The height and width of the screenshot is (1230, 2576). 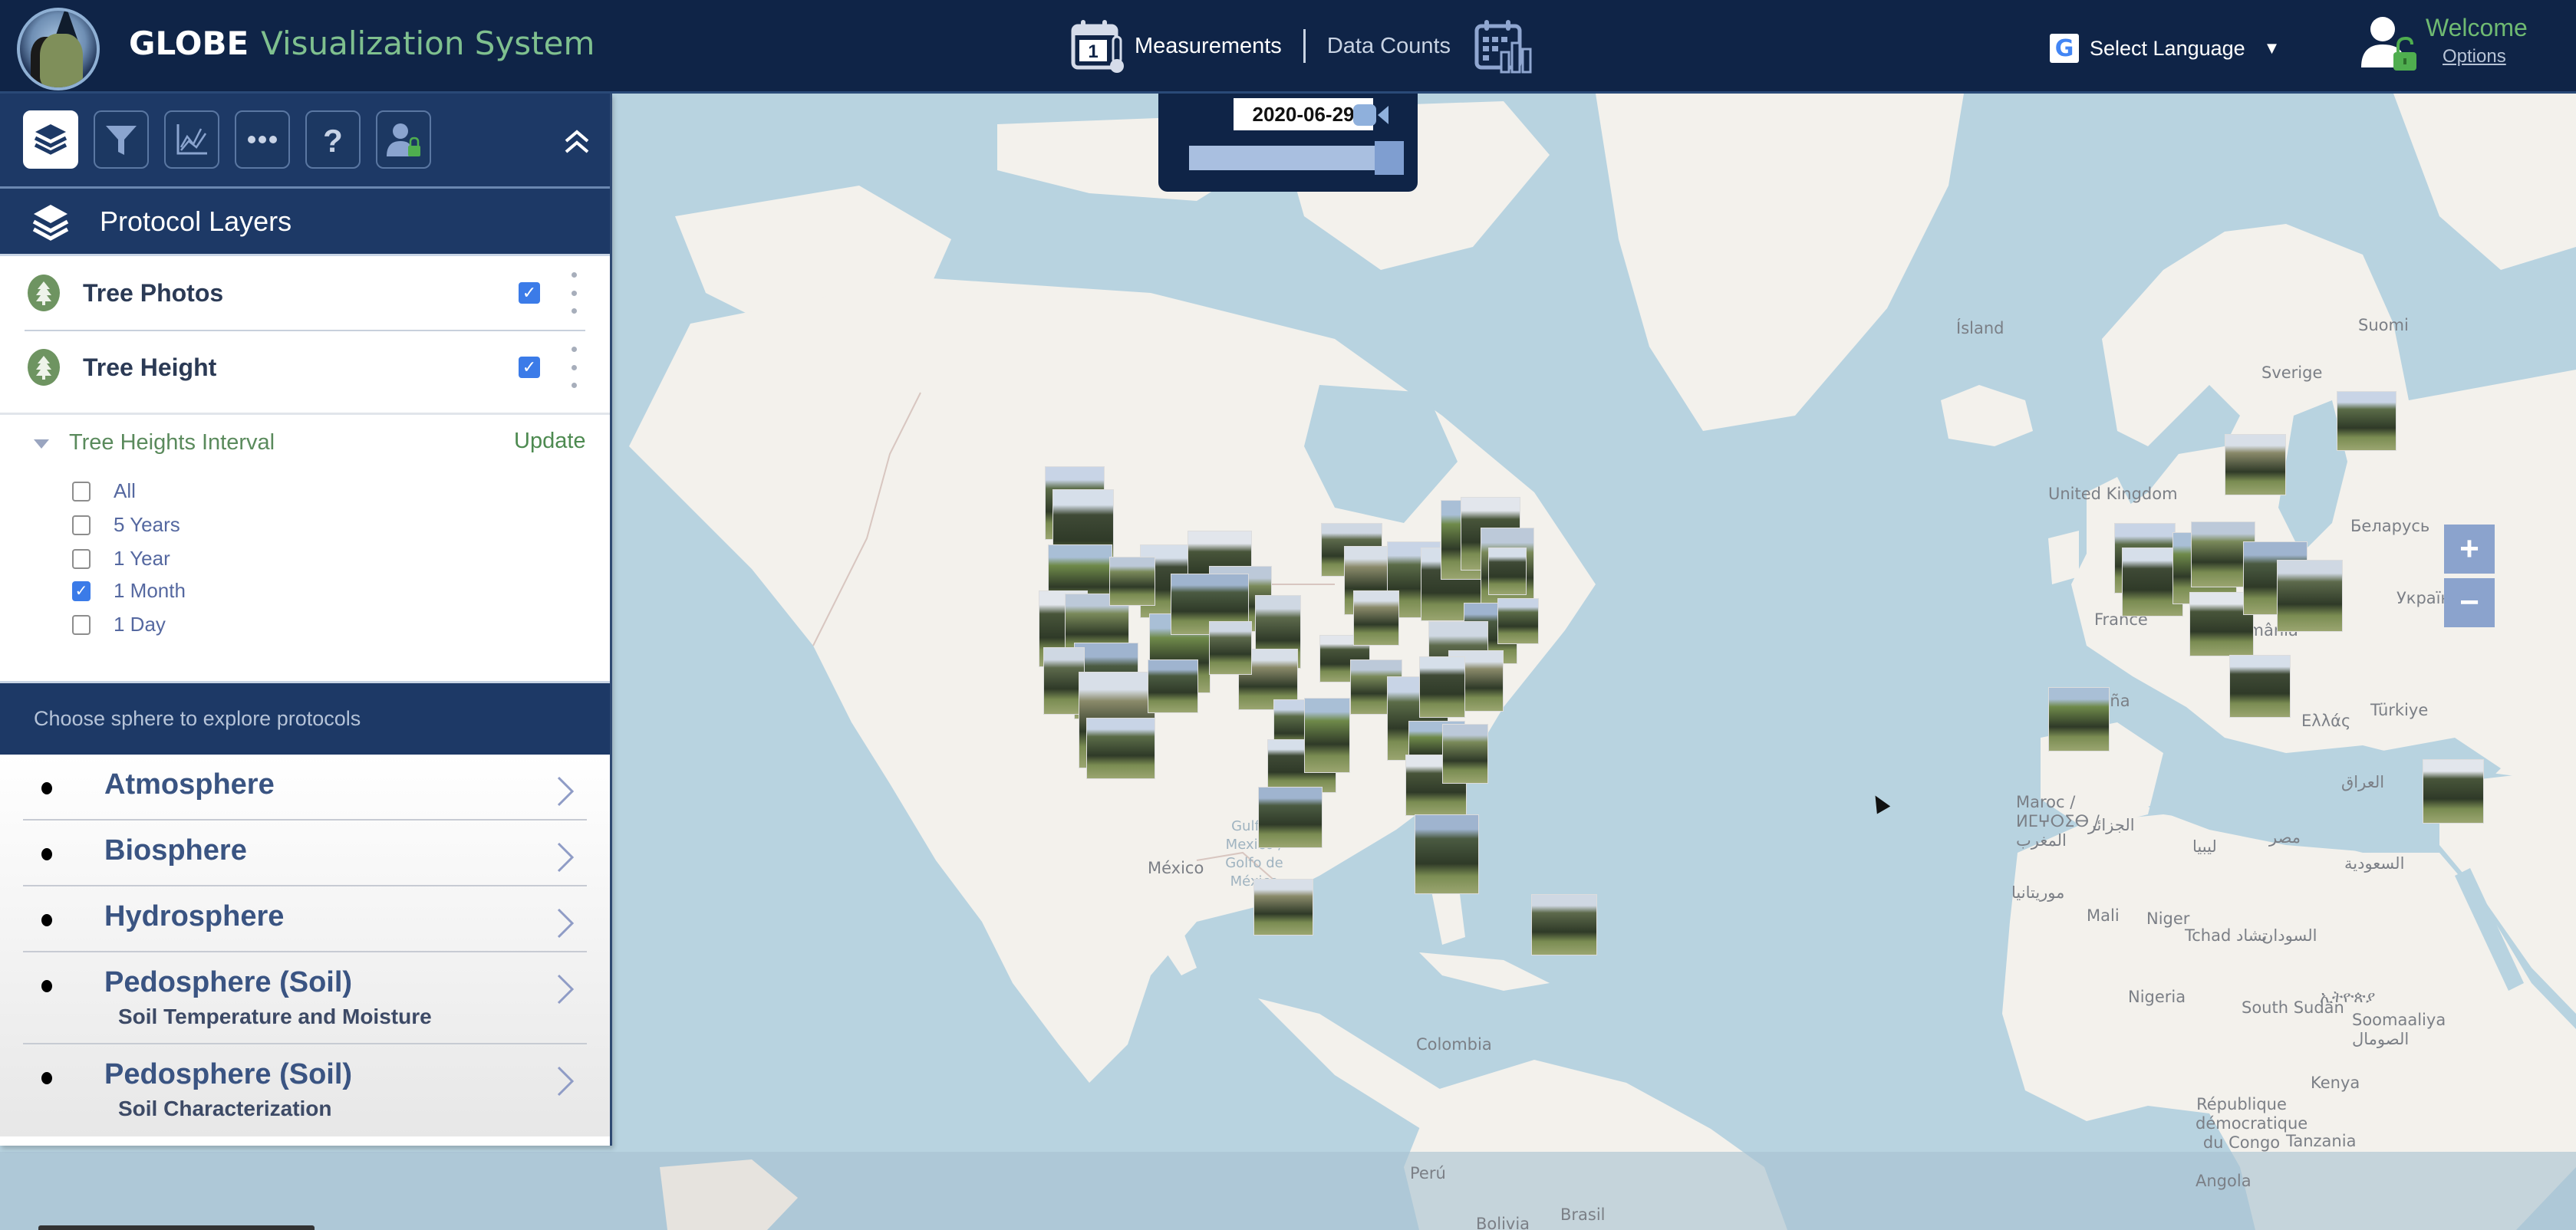 What do you see at coordinates (305, 788) in the screenshot?
I see `sphere-item-atmosphere: Atmosphere` at bounding box center [305, 788].